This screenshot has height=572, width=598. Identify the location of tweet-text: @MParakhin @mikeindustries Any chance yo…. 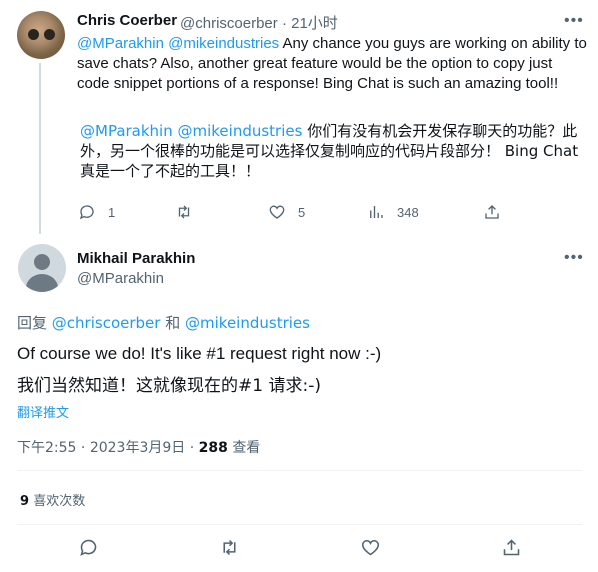
(332, 64).